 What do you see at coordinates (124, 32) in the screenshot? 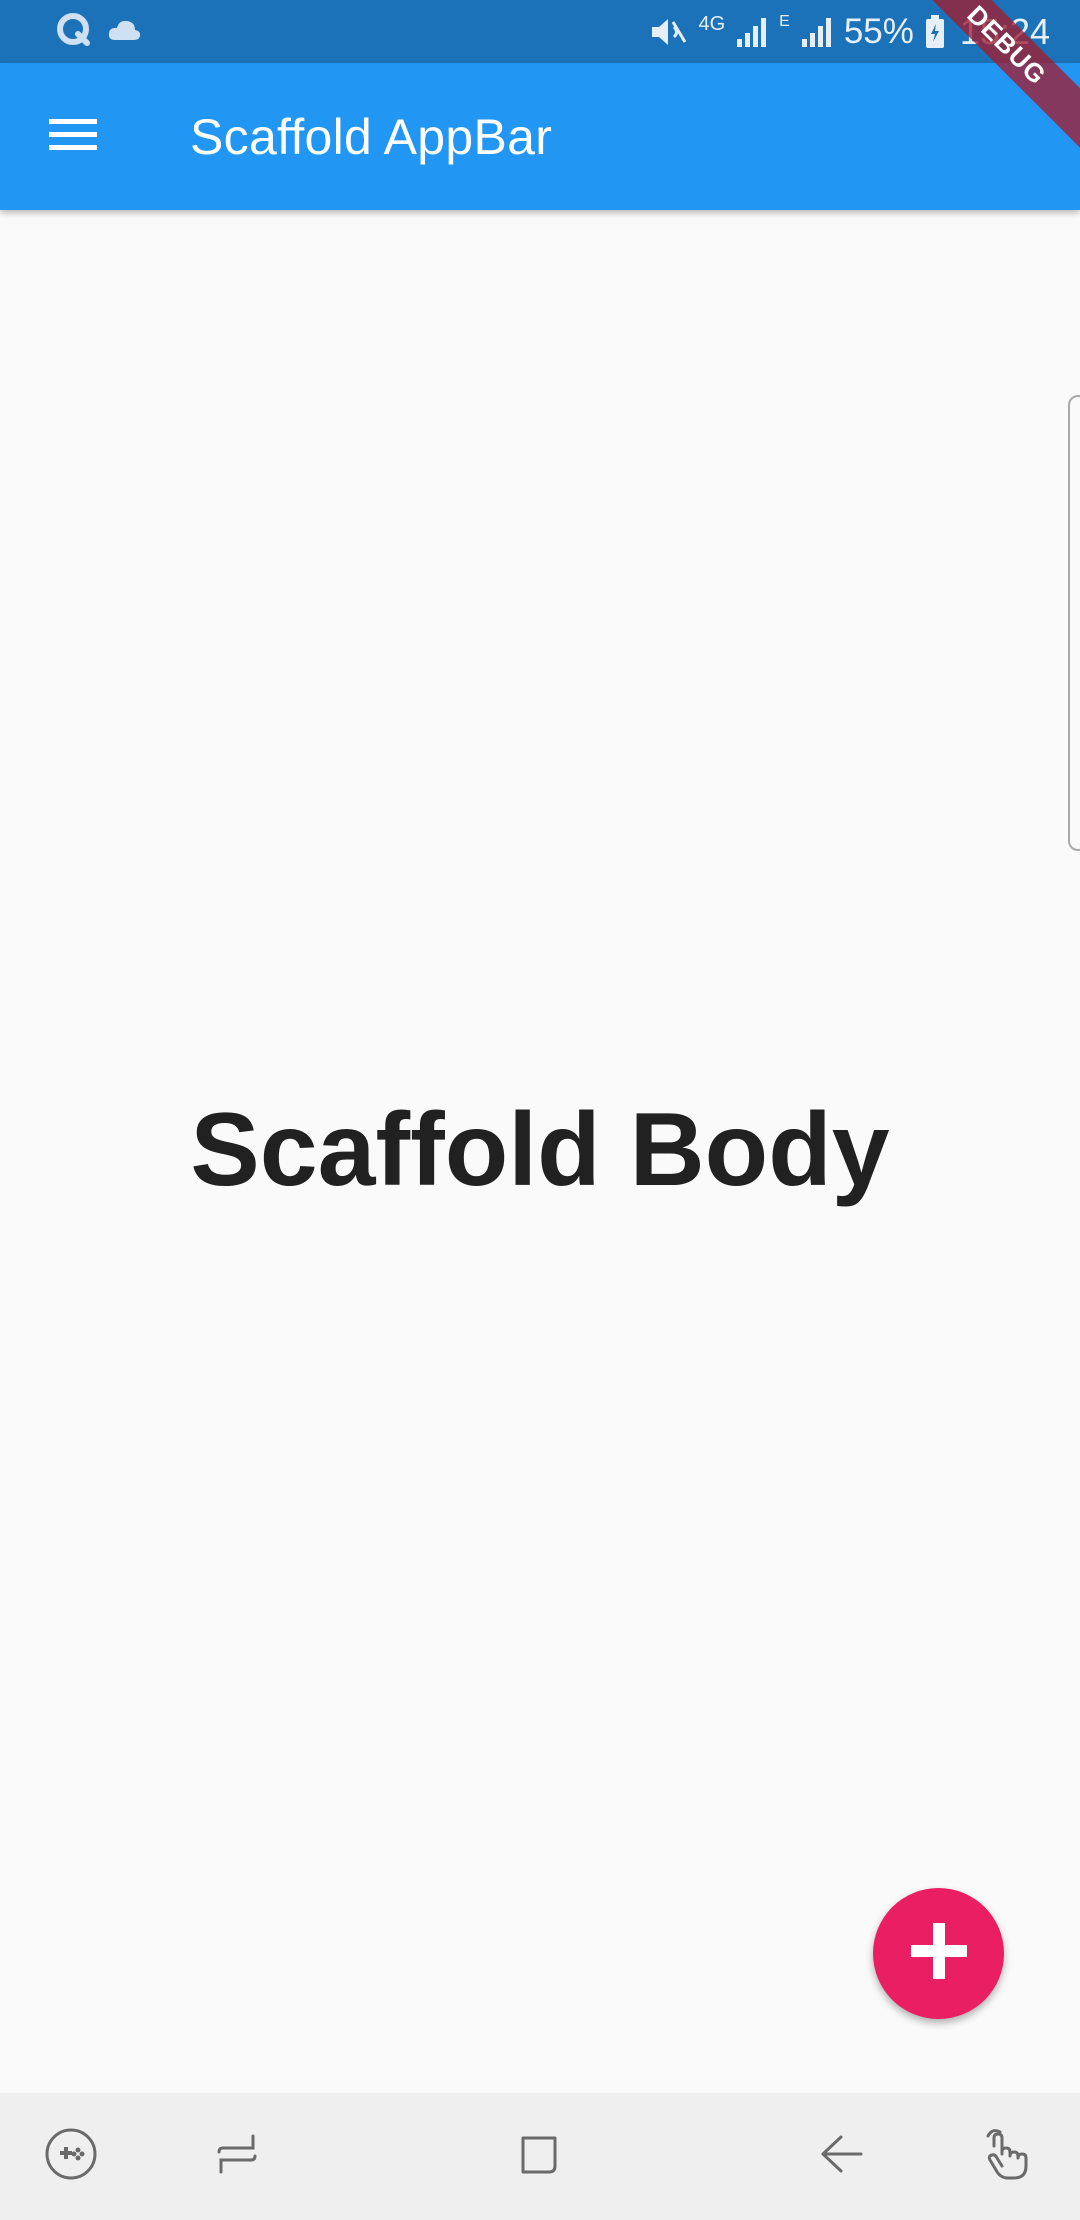
I see `cloud-icon` at bounding box center [124, 32].